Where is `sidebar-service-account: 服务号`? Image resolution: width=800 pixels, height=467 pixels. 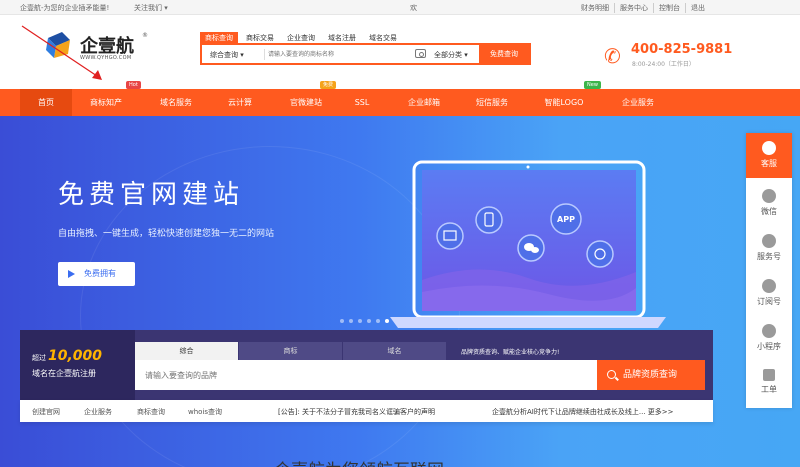 sidebar-service-account: 服务号 is located at coordinates (769, 244).